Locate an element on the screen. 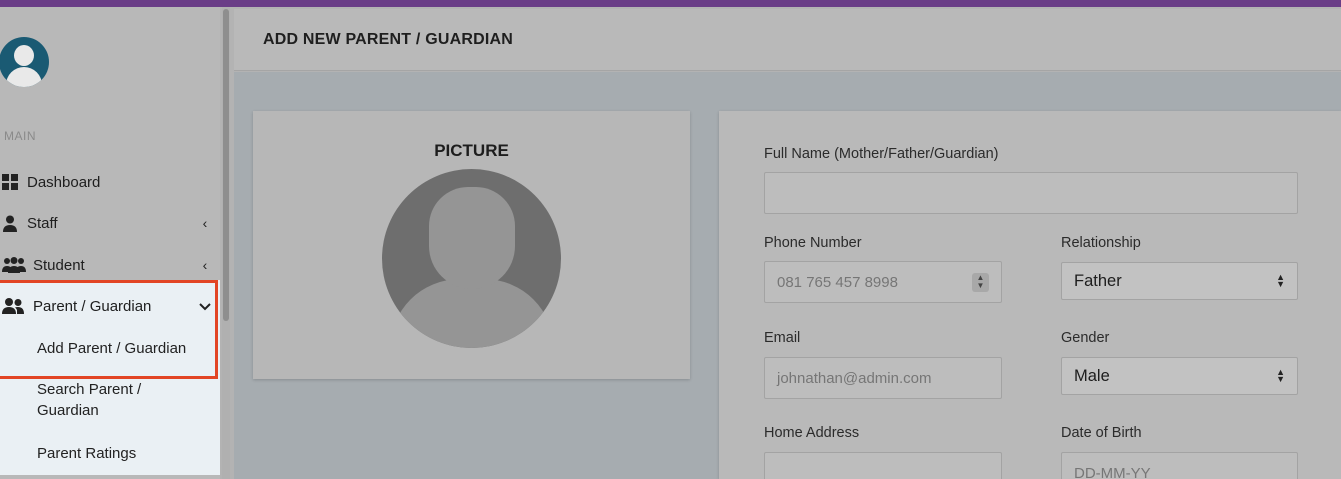  sidebar-item-parent-guardian: Parent / Guardian is located at coordinates (107, 306).